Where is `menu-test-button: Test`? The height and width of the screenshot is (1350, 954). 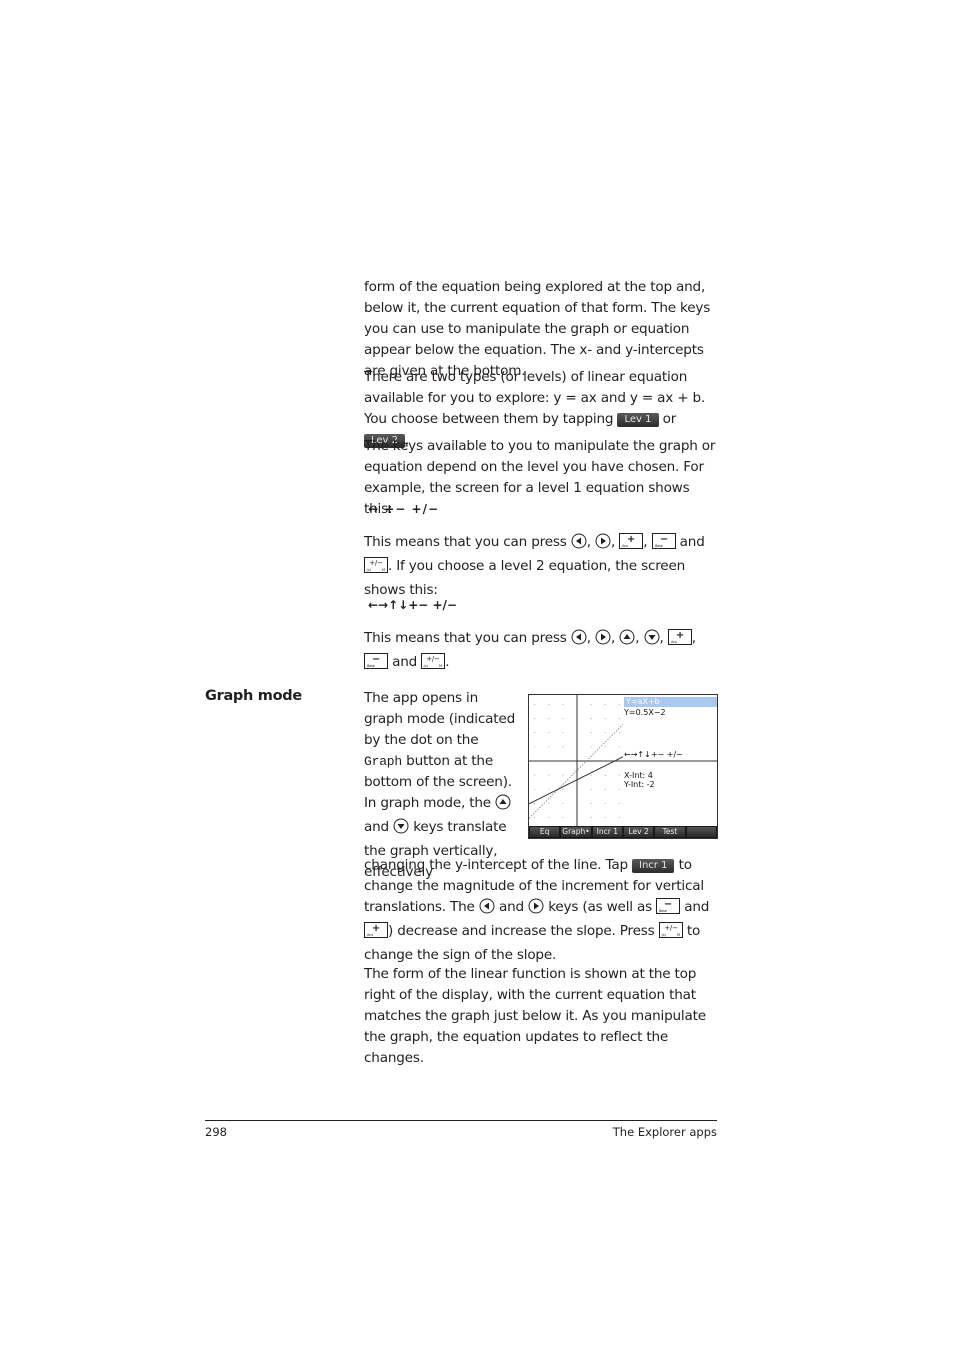
menu-test-button: Test is located at coordinates (670, 832).